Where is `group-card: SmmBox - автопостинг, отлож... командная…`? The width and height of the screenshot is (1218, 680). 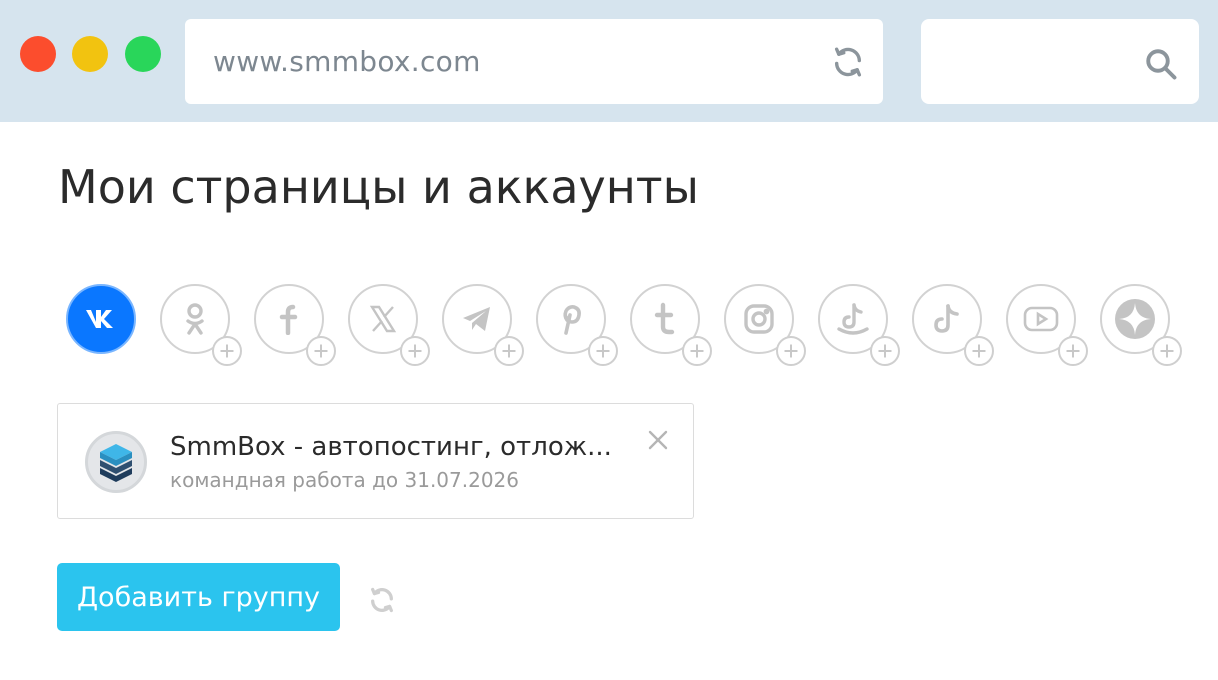
group-card: SmmBox - автопостинг, отлож... командная… is located at coordinates (375, 461).